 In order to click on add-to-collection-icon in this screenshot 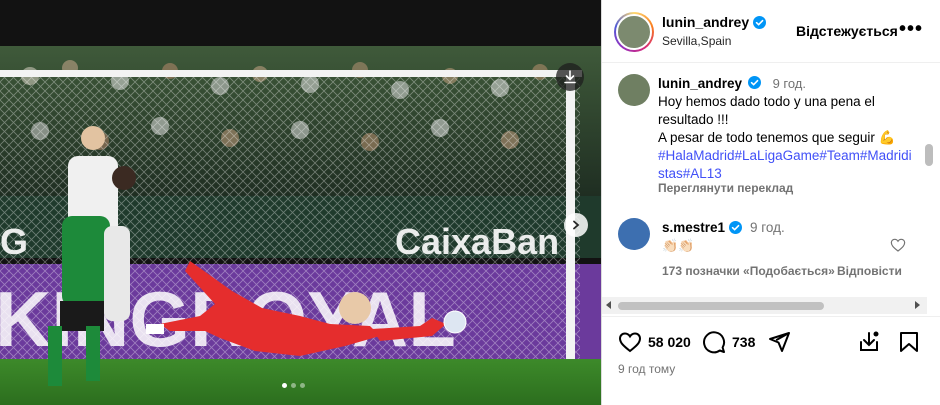, I will do `click(869, 342)`.